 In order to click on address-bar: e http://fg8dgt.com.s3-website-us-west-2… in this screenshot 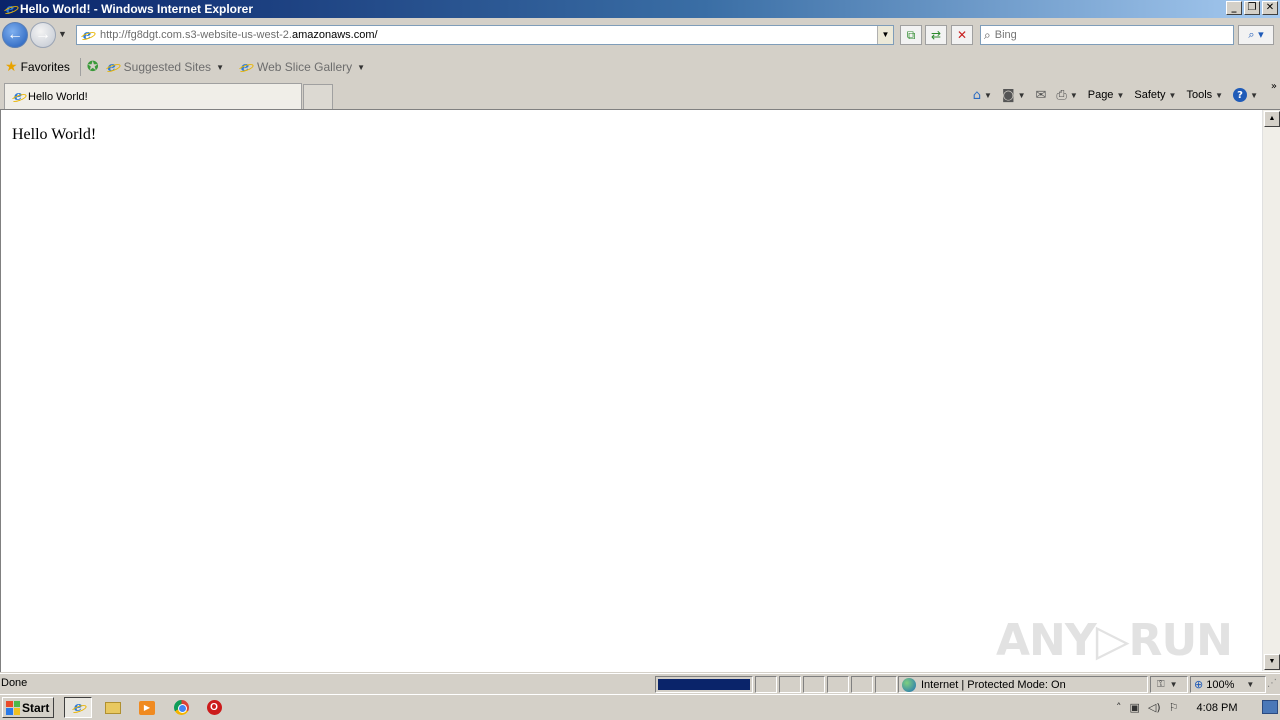, I will do `click(485, 35)`.